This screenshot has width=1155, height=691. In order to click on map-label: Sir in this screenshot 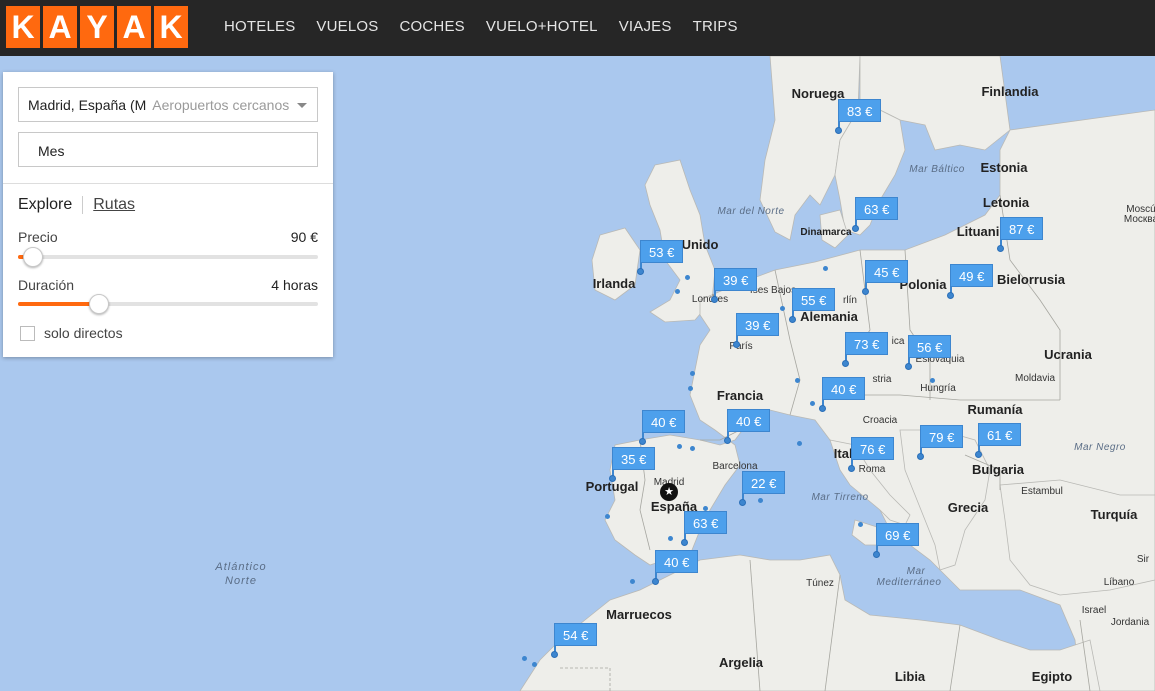, I will do `click(1143, 559)`.